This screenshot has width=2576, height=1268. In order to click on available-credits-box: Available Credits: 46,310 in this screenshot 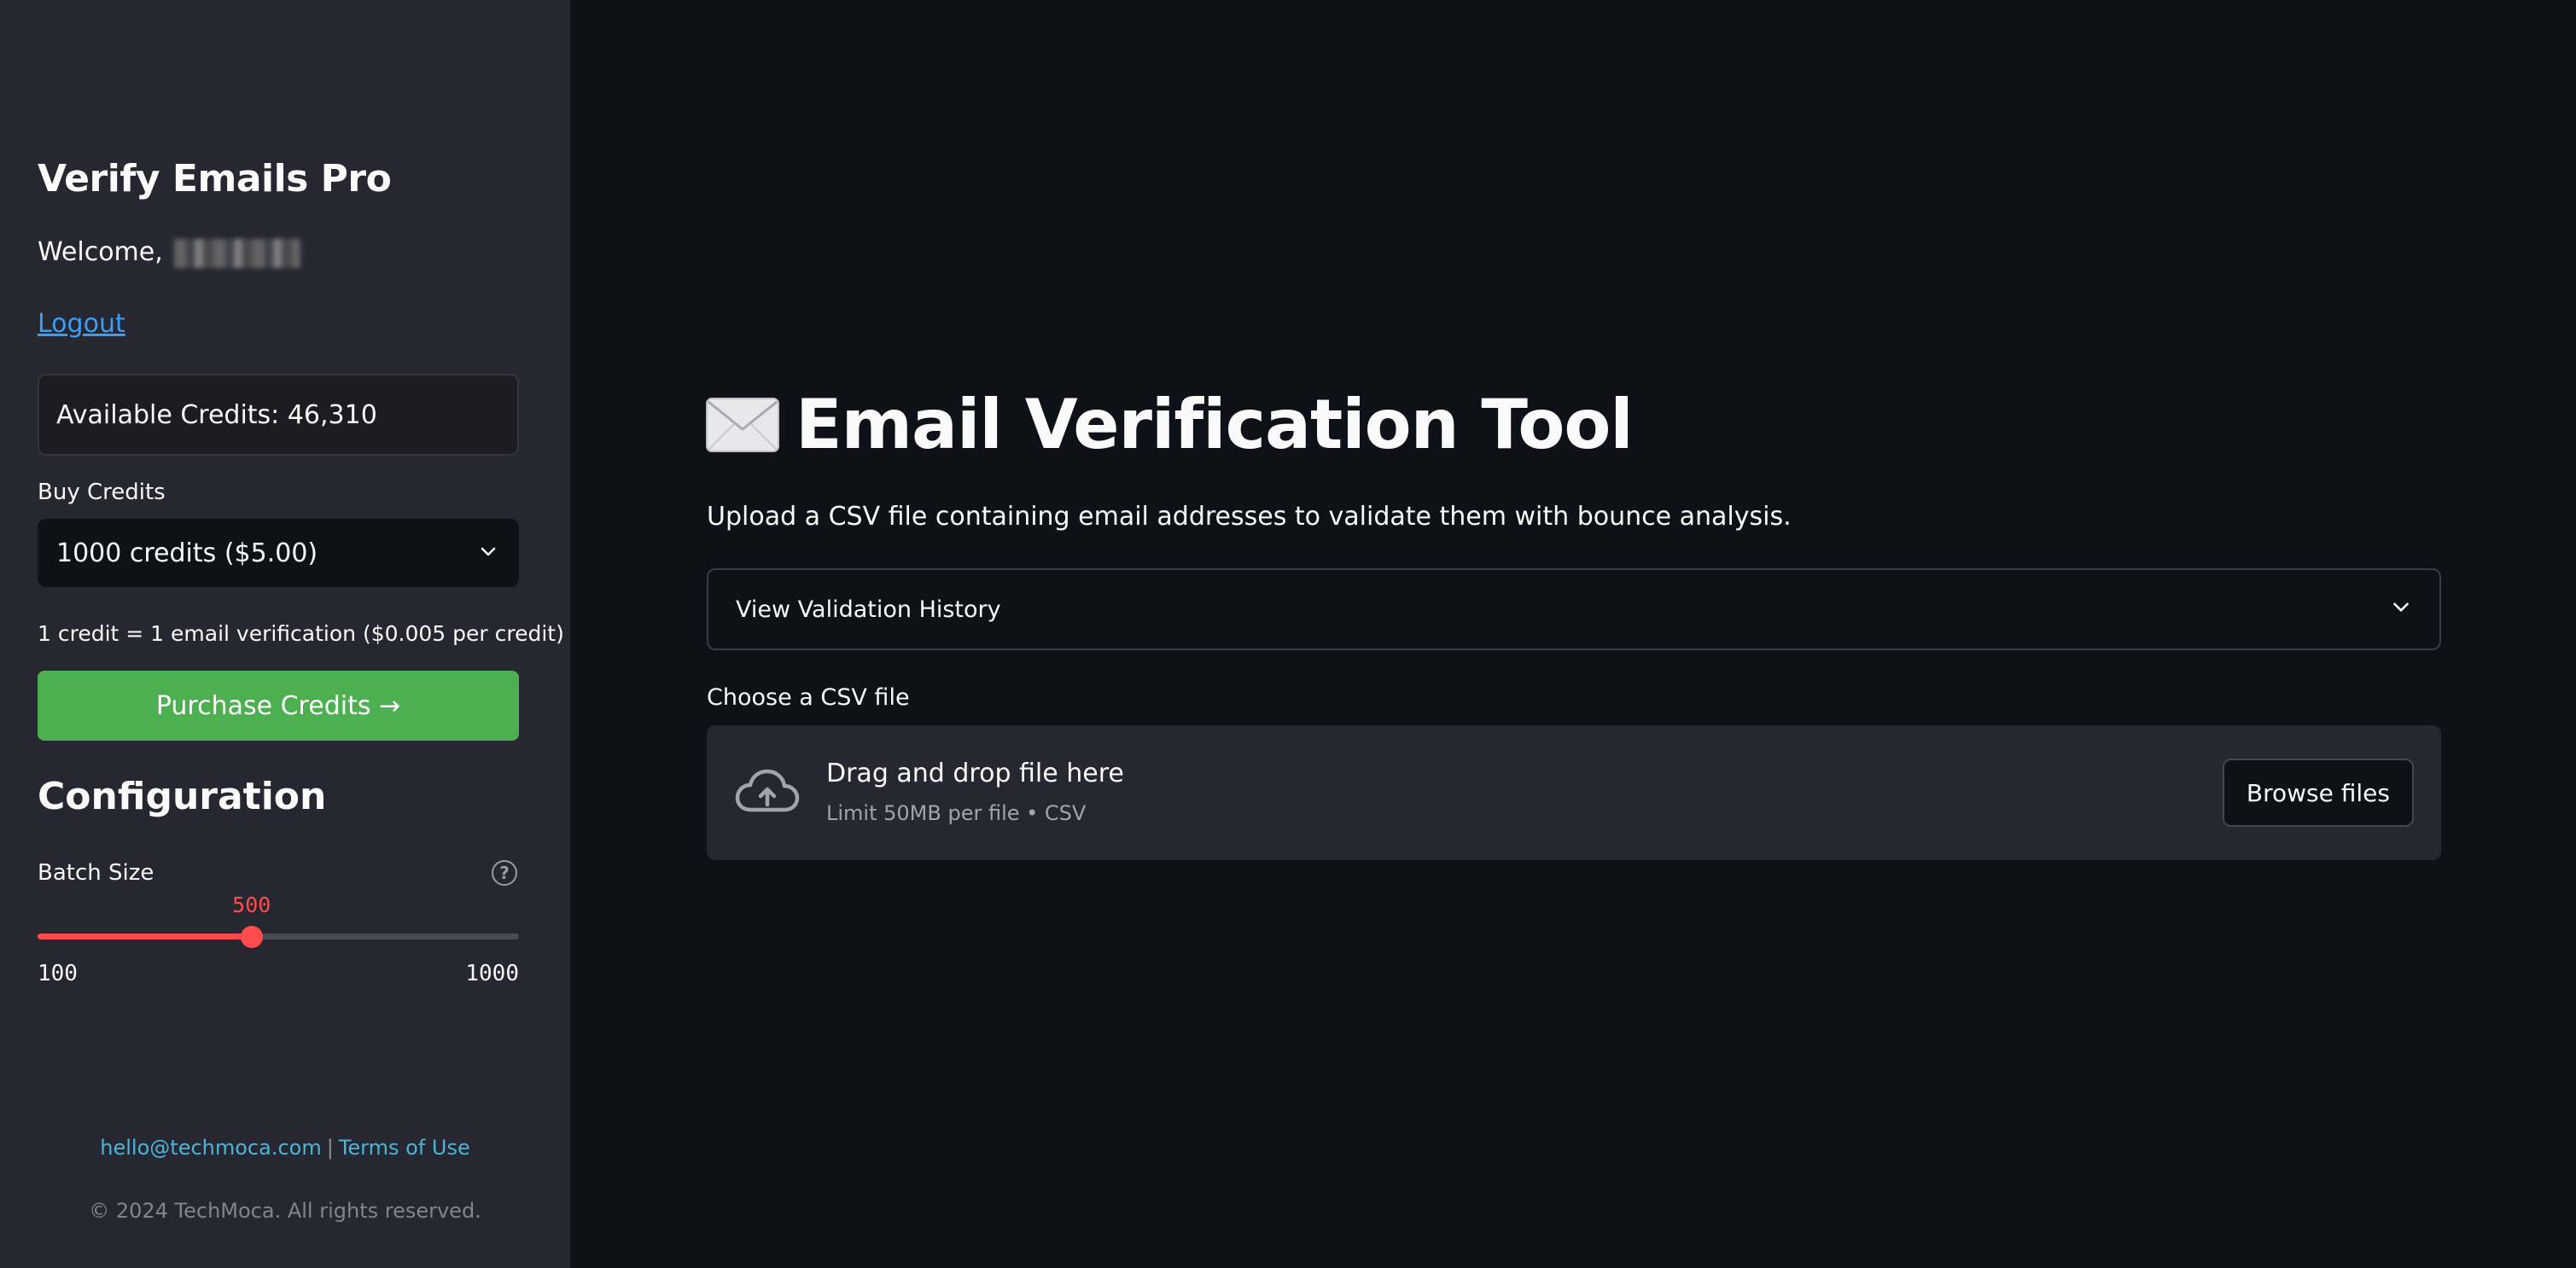, I will do `click(278, 415)`.